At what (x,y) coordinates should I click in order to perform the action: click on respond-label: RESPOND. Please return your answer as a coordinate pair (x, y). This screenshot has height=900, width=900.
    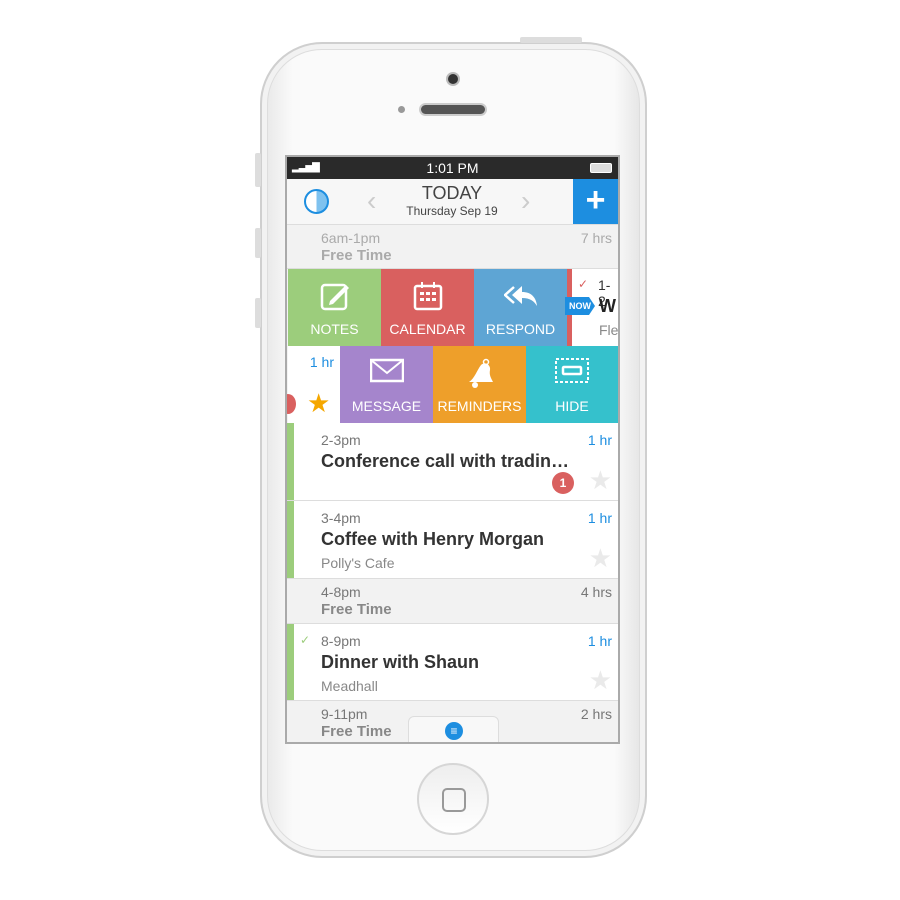
    Looking at the image, I should click on (520, 329).